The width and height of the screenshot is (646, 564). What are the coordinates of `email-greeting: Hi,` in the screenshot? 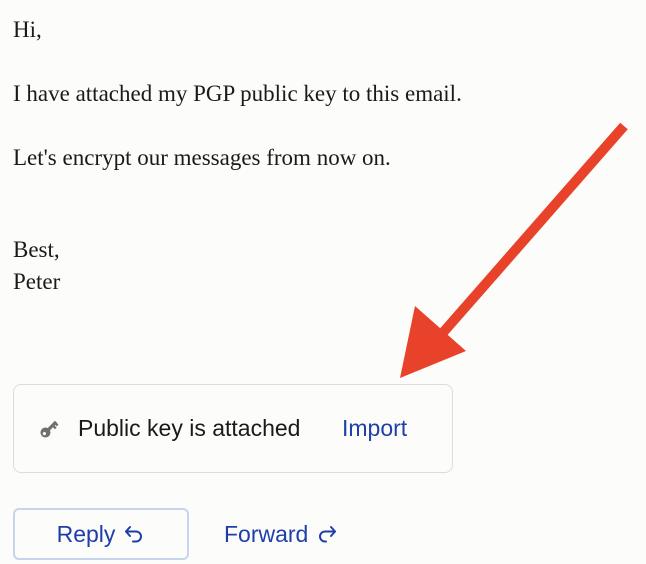 It's located at (27, 29).